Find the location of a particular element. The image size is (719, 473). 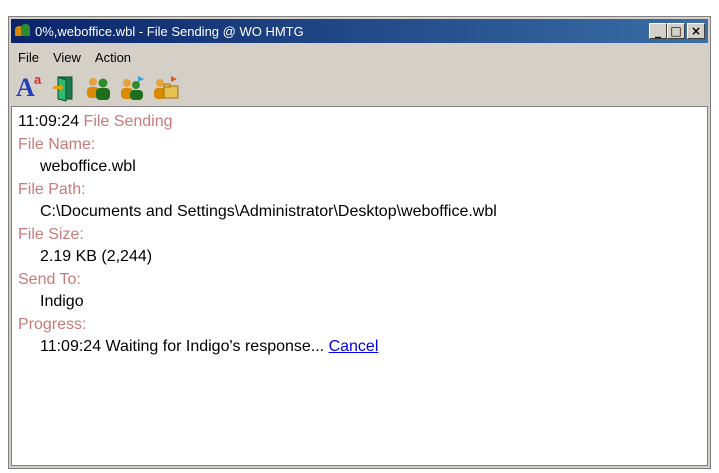

toolbar: A a is located at coordinates (98, 88).